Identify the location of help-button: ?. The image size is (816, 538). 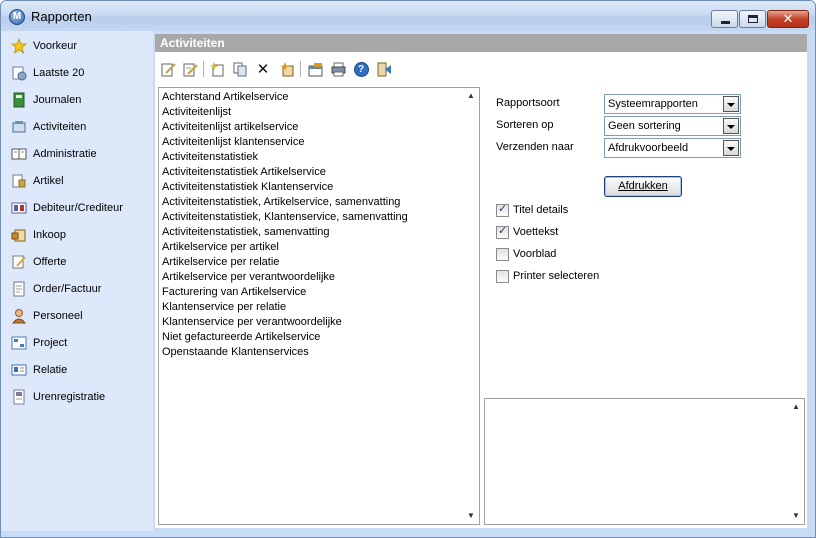
(361, 69).